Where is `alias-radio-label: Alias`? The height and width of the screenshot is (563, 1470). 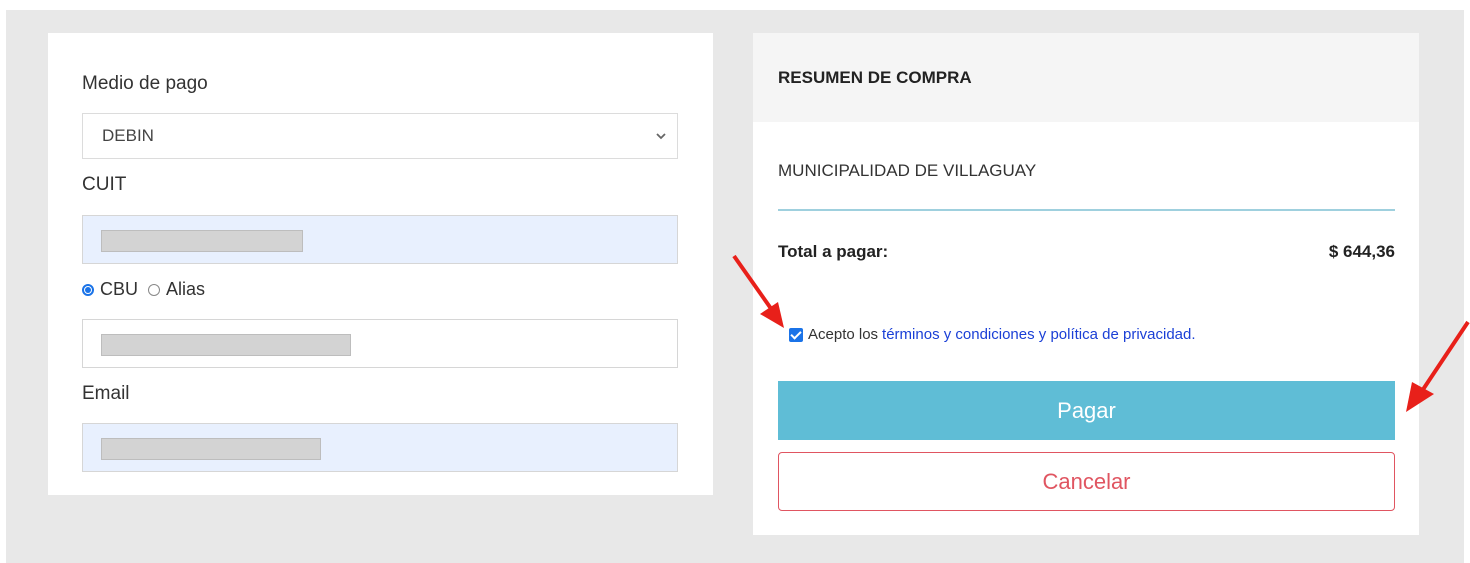
alias-radio-label: Alias is located at coordinates (186, 289).